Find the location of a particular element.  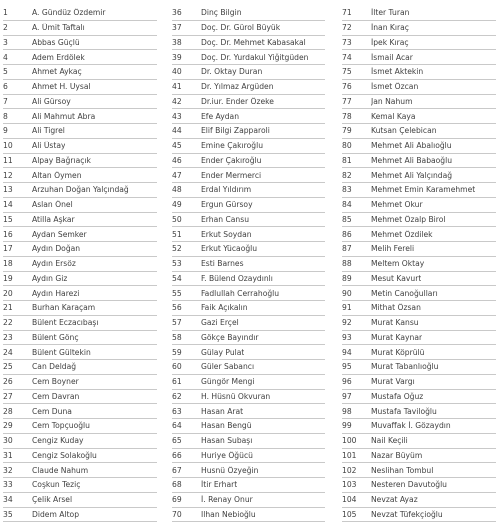

member-row: 68 İtir Erhart is located at coordinates (248, 485).